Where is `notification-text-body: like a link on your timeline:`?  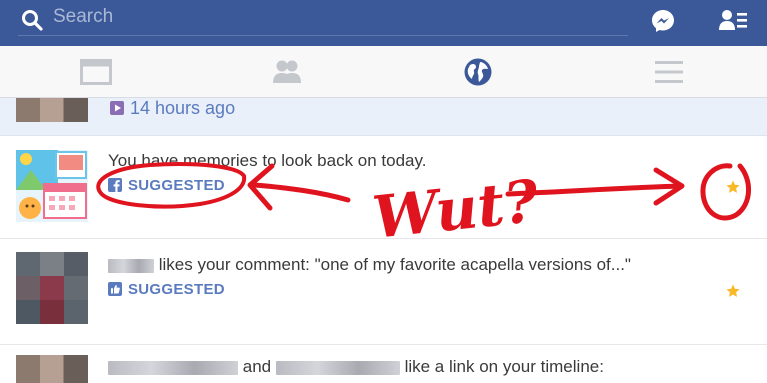
notification-text-body: like a link on your timeline: is located at coordinates (504, 366).